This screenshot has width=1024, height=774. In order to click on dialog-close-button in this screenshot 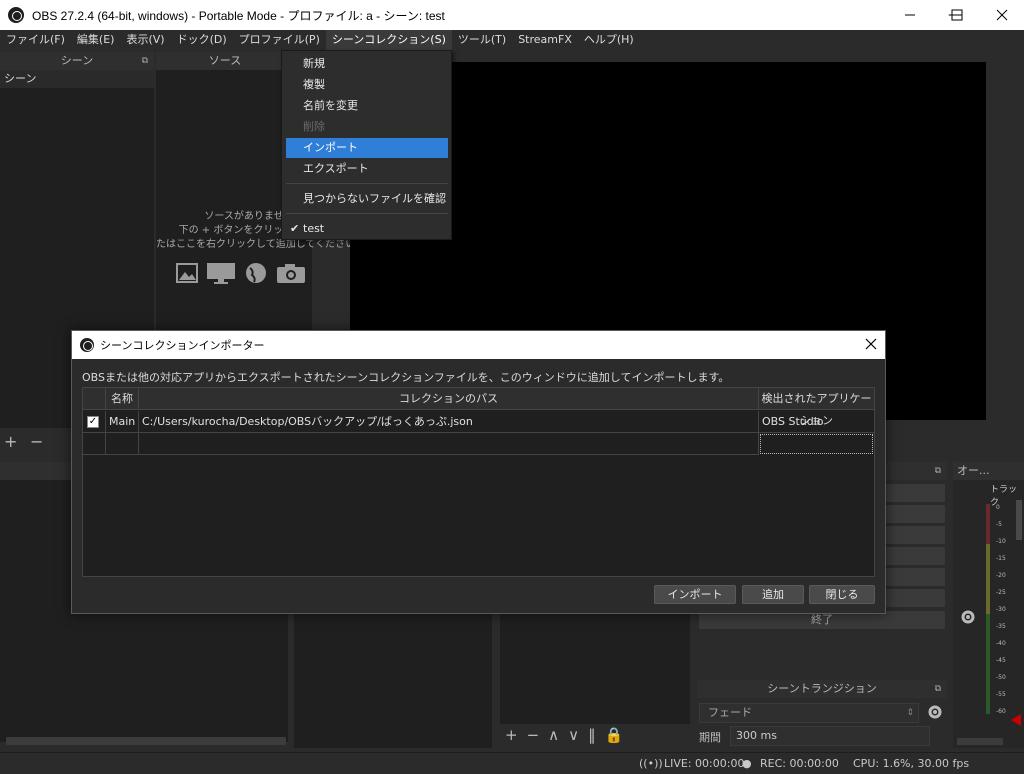, I will do `click(871, 344)`.